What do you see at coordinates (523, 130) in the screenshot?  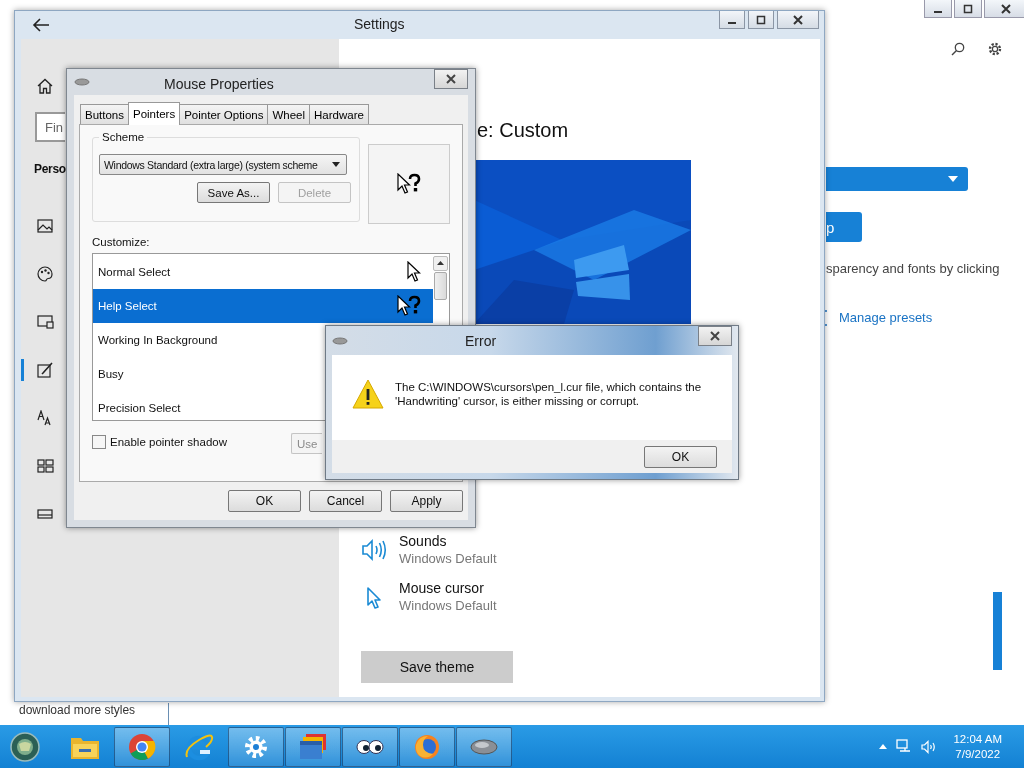 I see `page-heading: e: Custom` at bounding box center [523, 130].